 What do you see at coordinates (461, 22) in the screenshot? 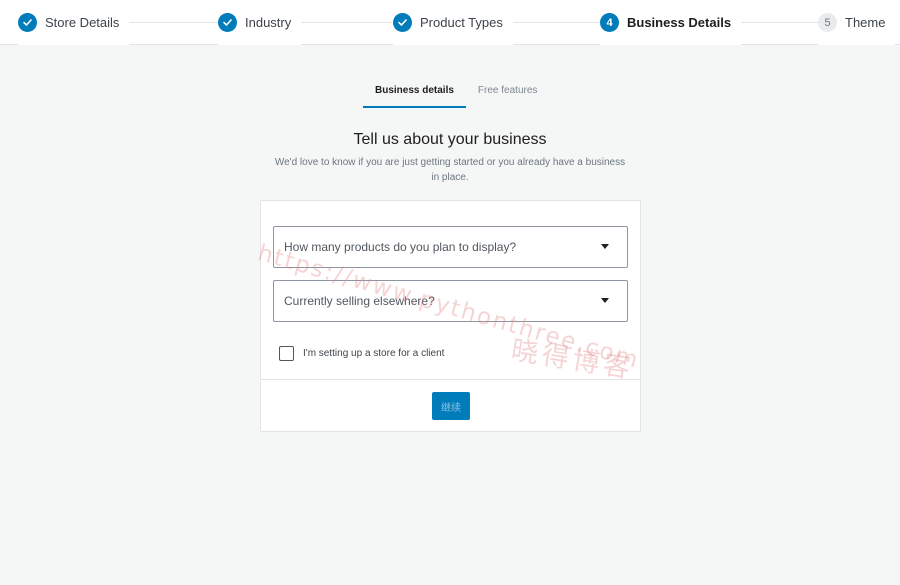
I see `step-label: Product Types` at bounding box center [461, 22].